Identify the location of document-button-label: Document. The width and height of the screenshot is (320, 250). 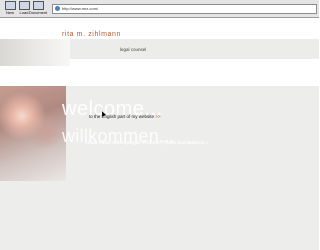
(38, 12).